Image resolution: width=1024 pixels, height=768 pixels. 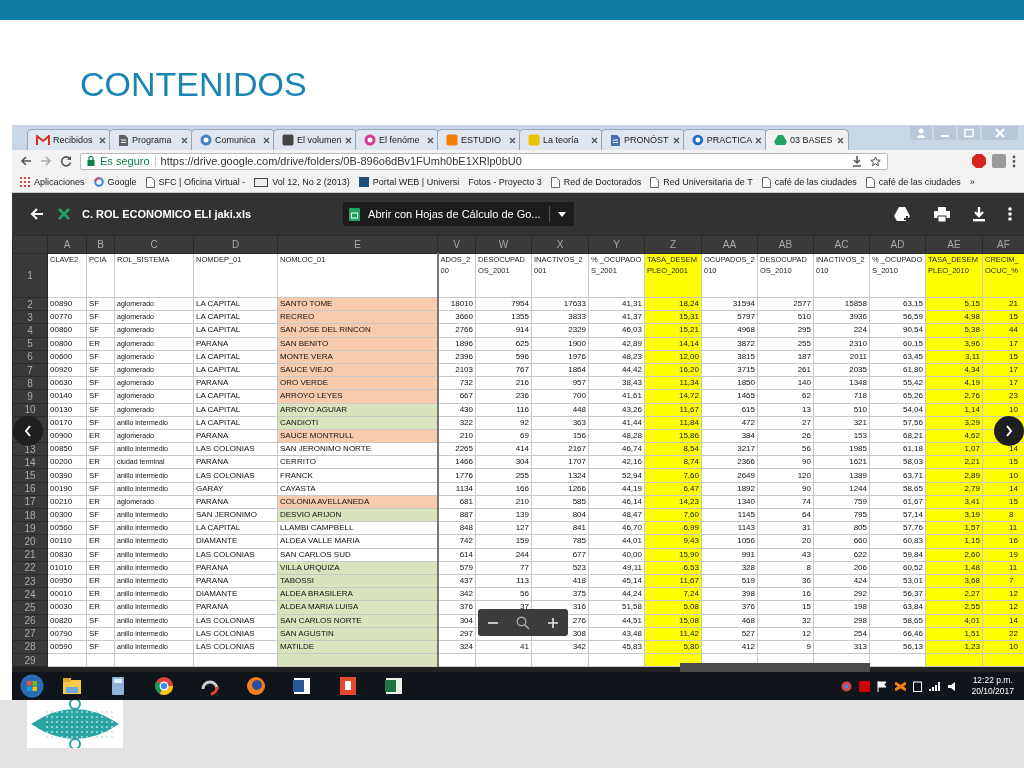 What do you see at coordinates (100, 244) in the screenshot?
I see `column-letter: B` at bounding box center [100, 244].